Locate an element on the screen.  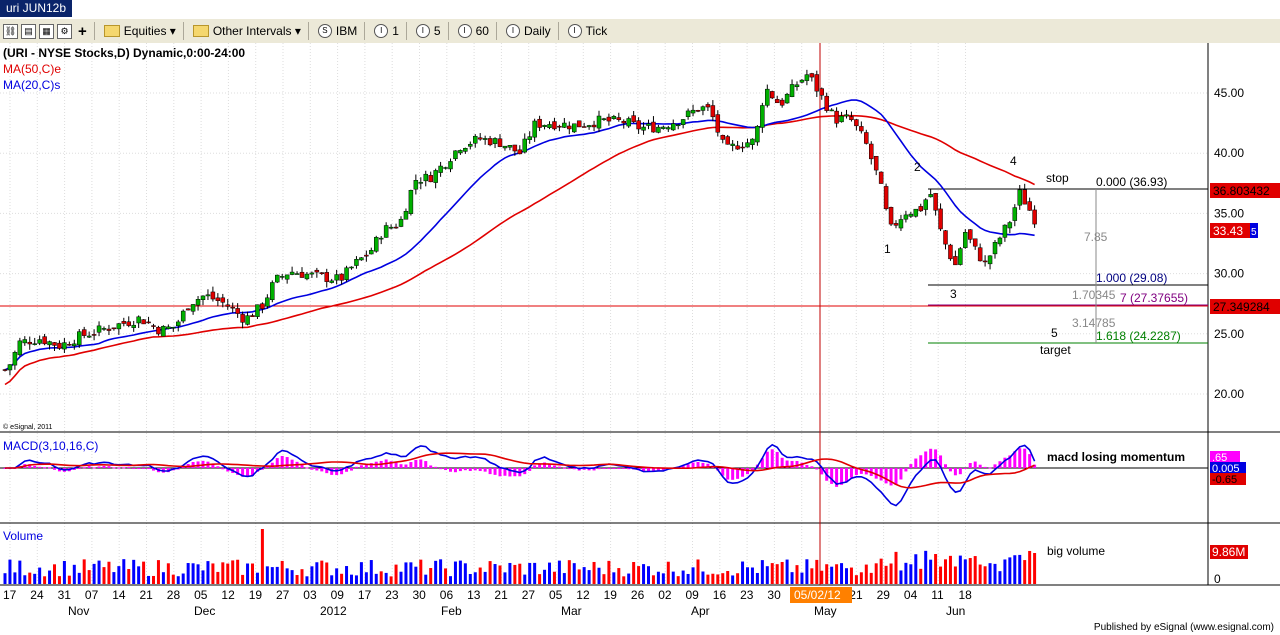
date-tick-label: 21 is located at coordinates (501, 595).